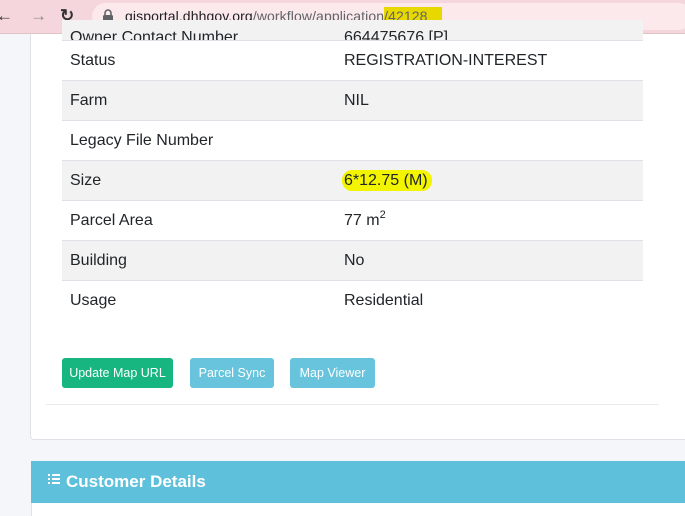  I want to click on parcel-area-label: Parcel Area, so click(199, 220).